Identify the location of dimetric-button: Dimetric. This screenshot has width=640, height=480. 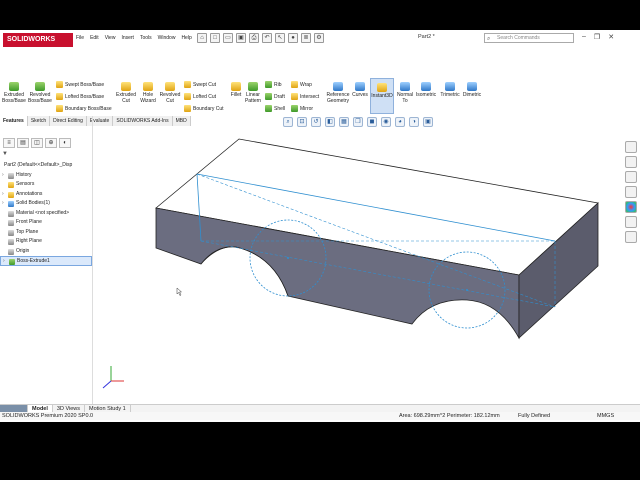
(472, 90).